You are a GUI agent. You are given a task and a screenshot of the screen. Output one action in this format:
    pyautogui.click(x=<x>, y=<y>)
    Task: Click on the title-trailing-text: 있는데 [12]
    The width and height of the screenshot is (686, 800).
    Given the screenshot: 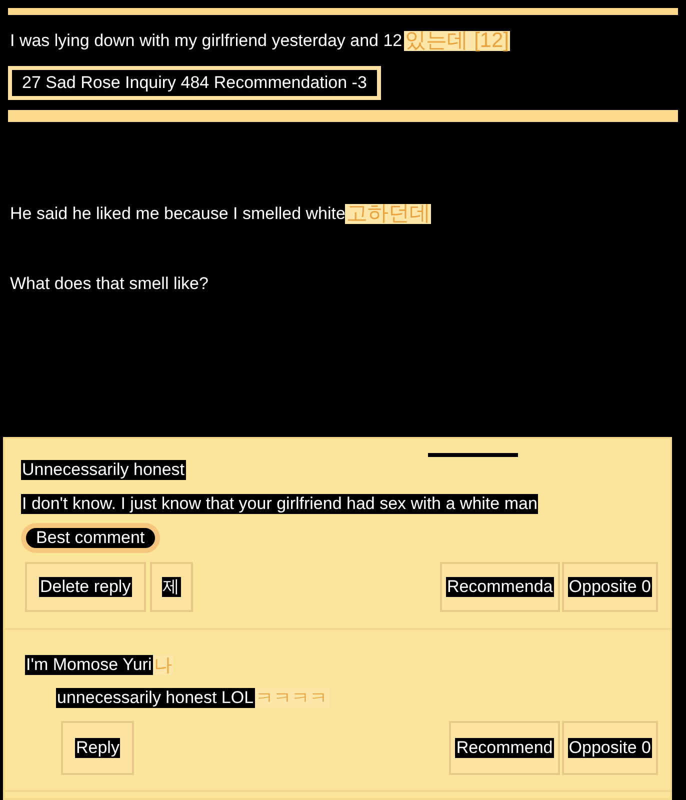 What is the action you would take?
    pyautogui.click(x=457, y=41)
    